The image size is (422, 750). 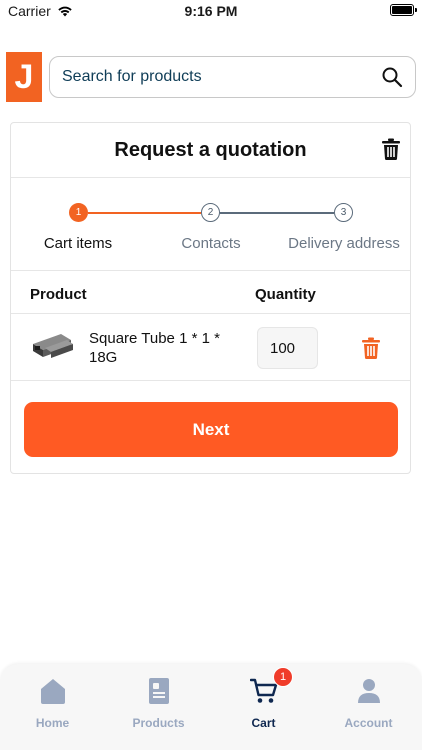 What do you see at coordinates (344, 243) in the screenshot?
I see `step-3-label: Delivery address` at bounding box center [344, 243].